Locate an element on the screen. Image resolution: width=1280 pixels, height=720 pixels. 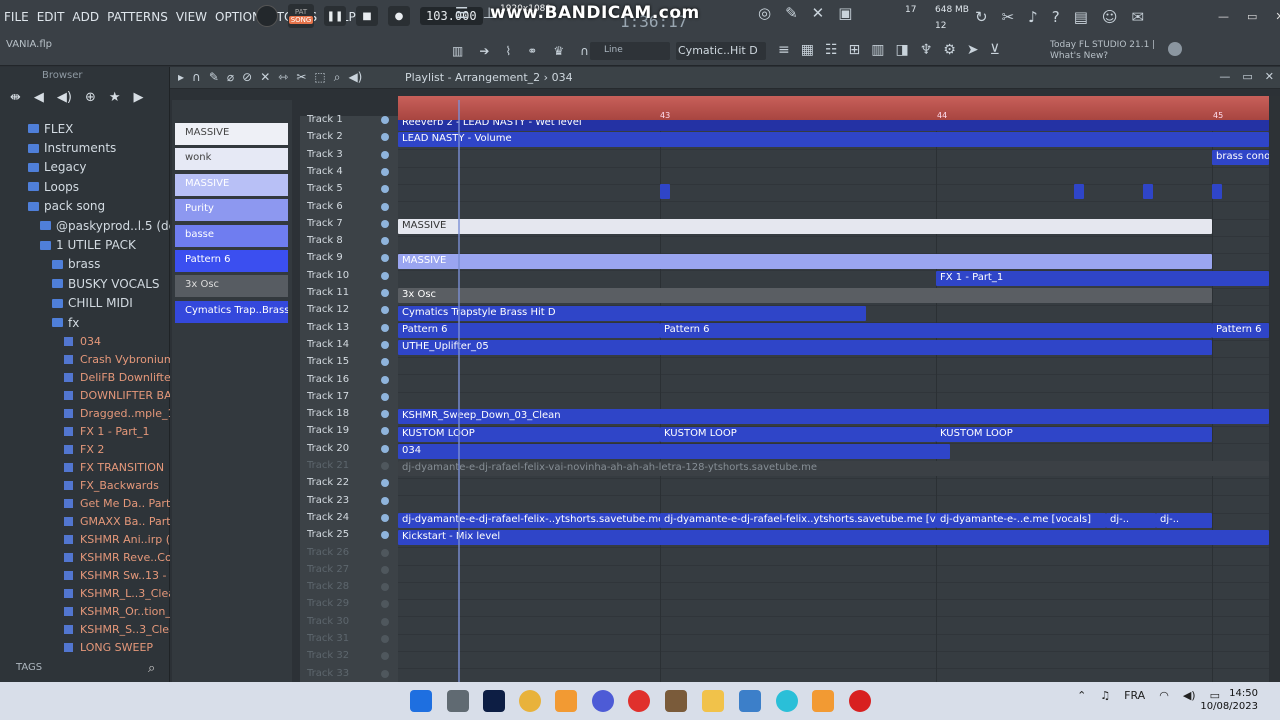
track-header: Track 28 is located at coordinates (349, 587).